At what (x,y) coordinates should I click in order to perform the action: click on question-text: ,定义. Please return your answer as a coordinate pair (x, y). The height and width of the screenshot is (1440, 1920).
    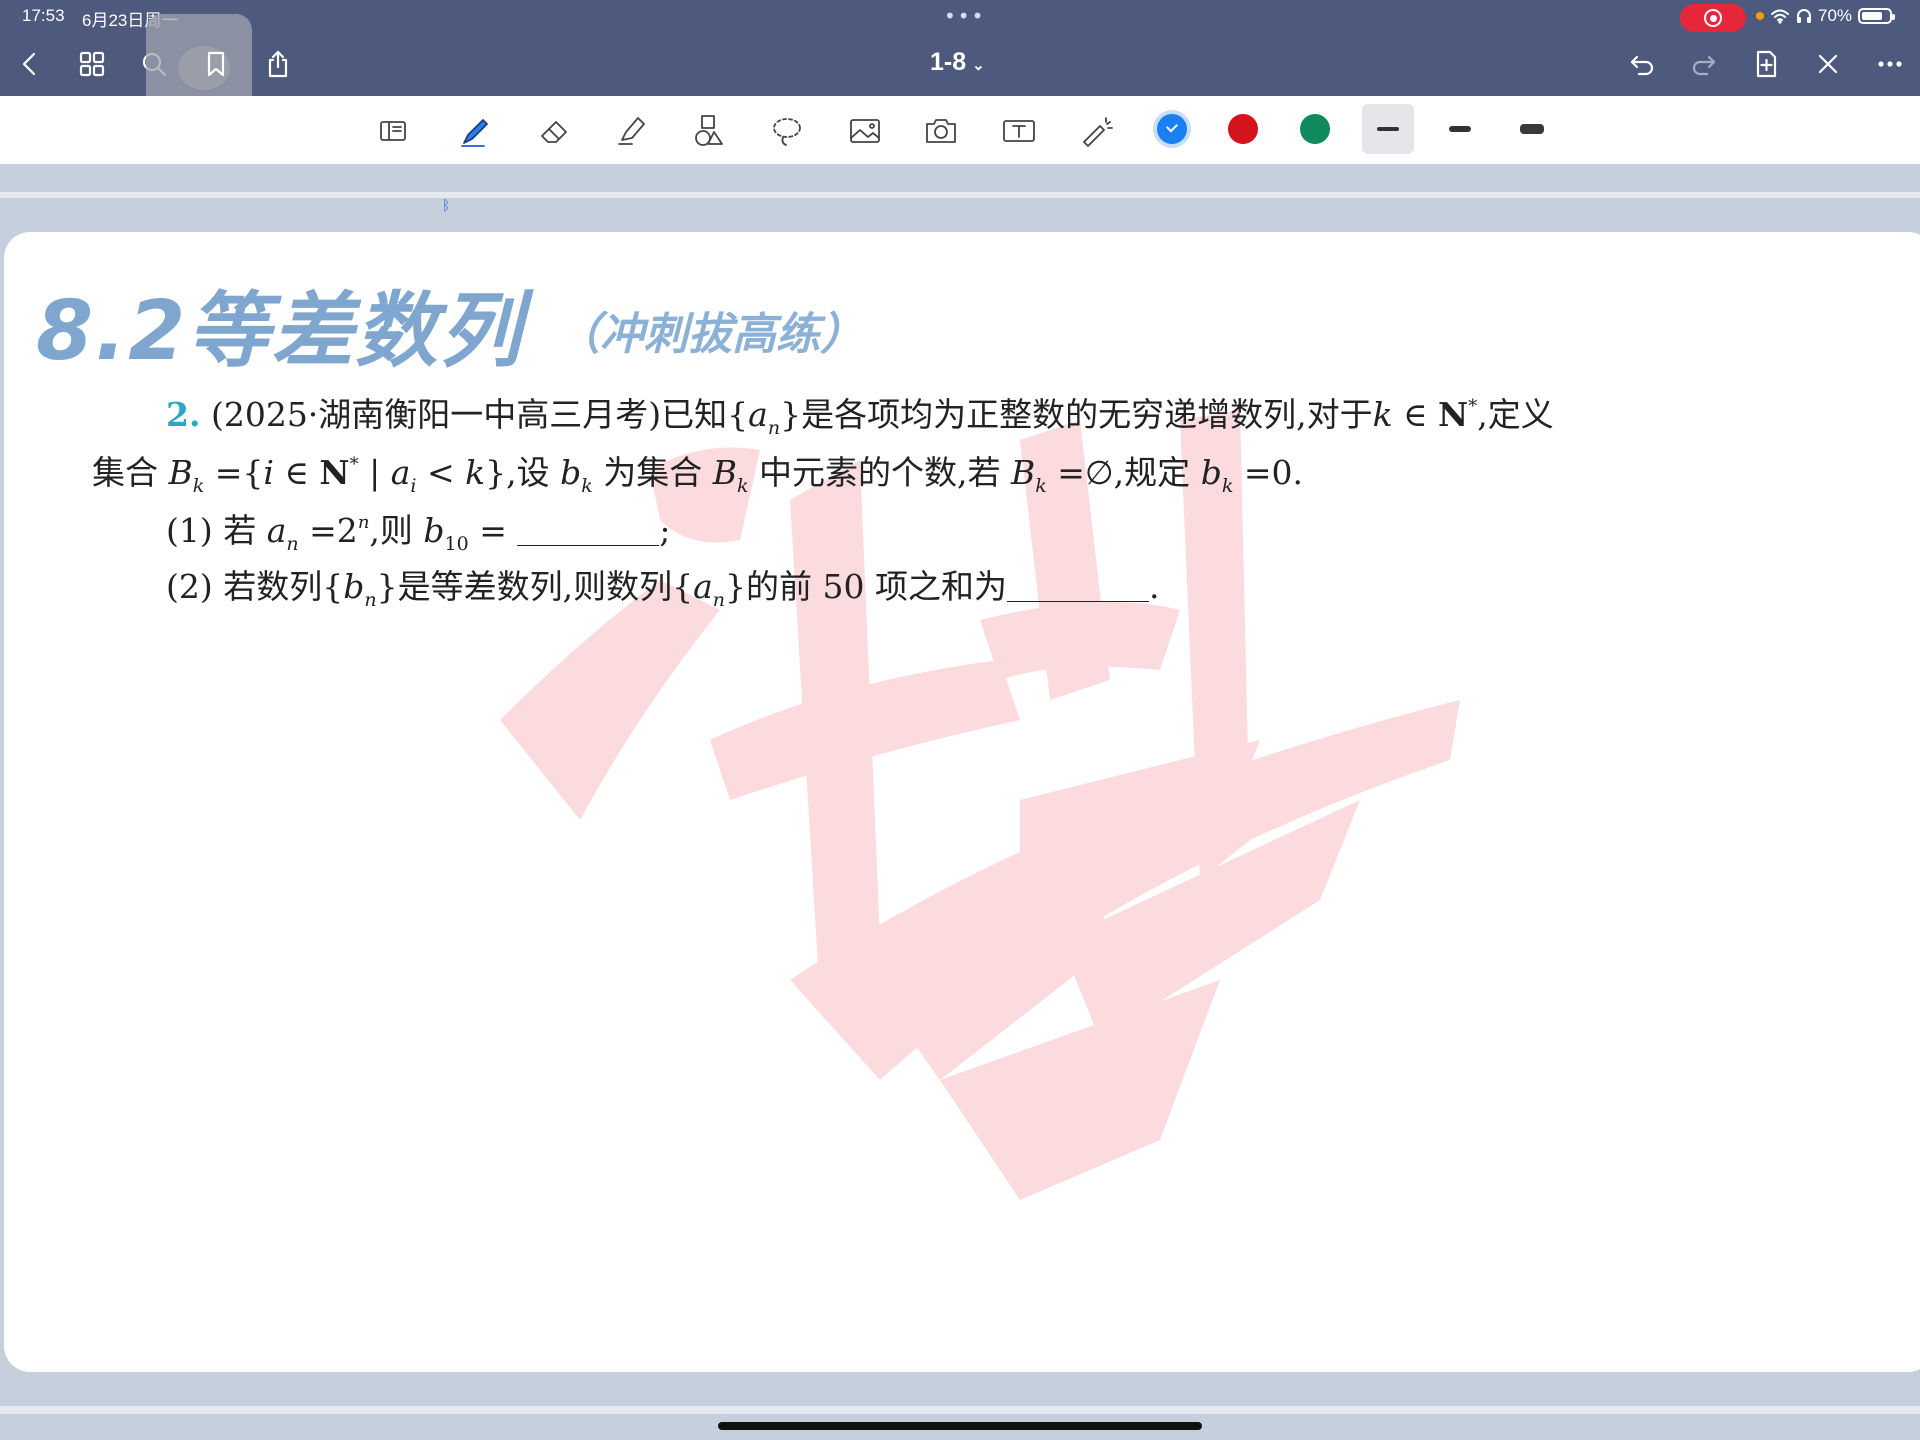
    Looking at the image, I should click on (1515, 414).